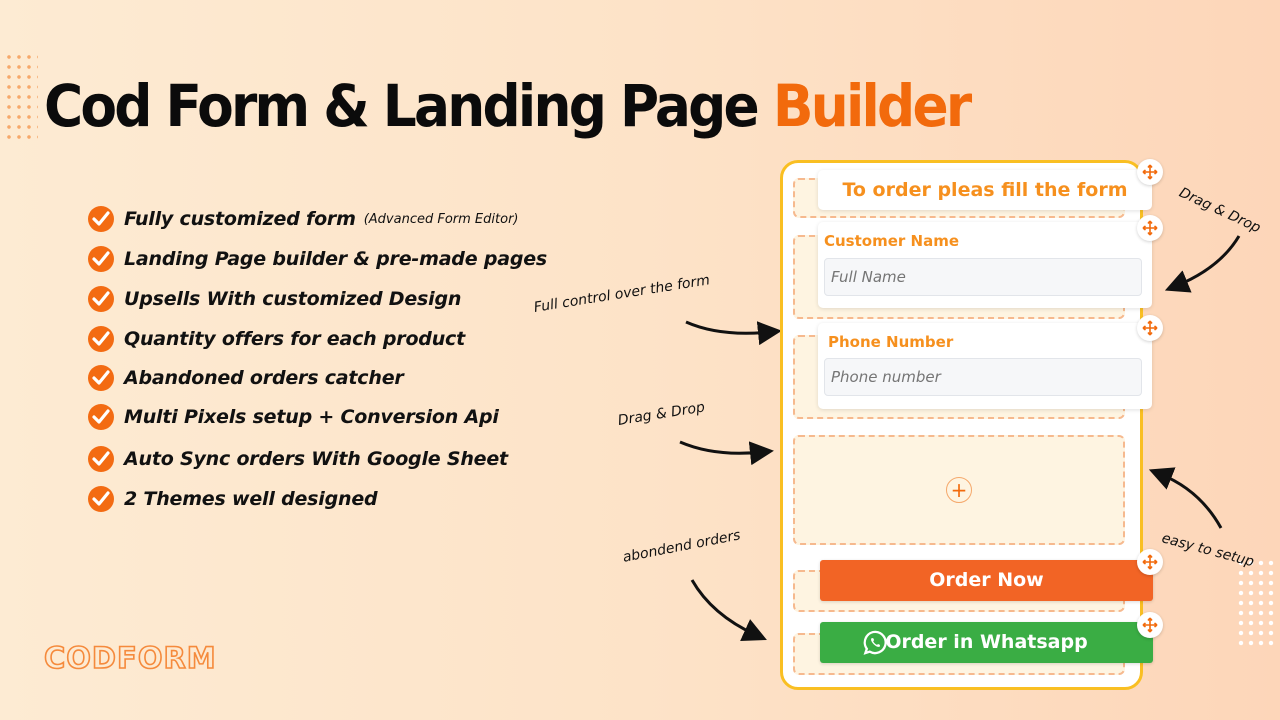 The height and width of the screenshot is (720, 1280). I want to click on order-whatsapp-button: Order in Whatsapp, so click(986, 642).